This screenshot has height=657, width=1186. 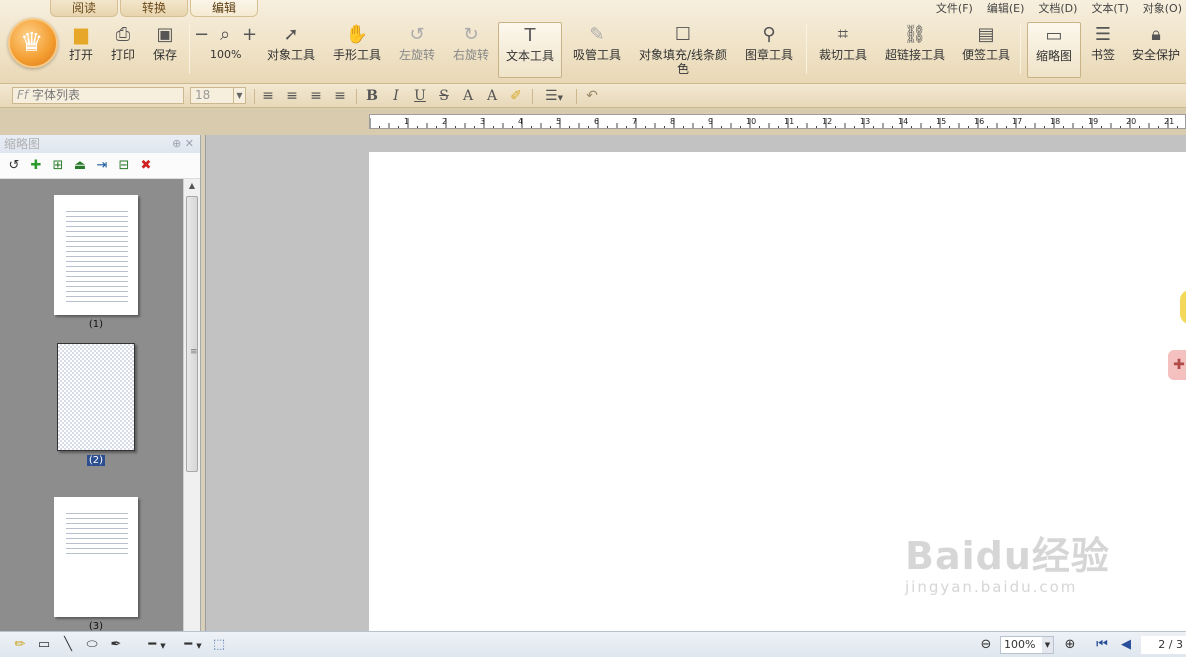 What do you see at coordinates (530, 50) in the screenshot?
I see `text-tool-button: T 文本工具` at bounding box center [530, 50].